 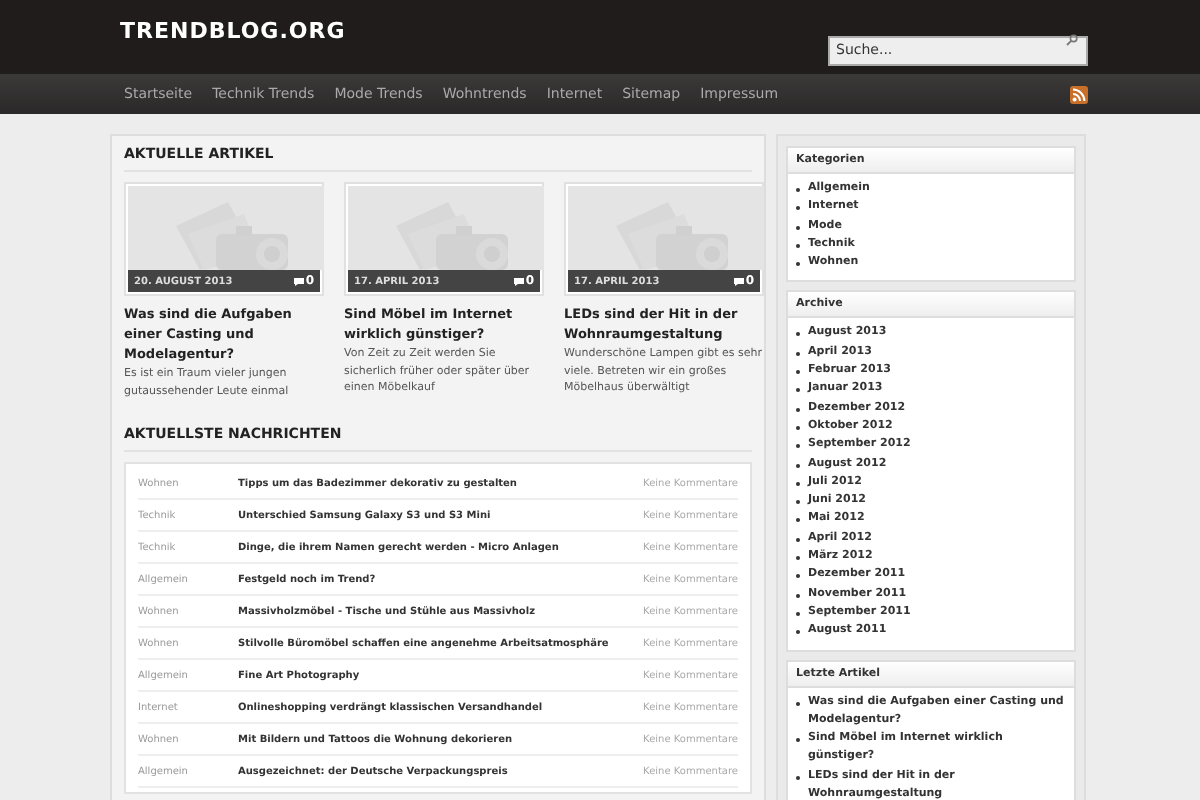 I want to click on rss-icon, so click(x=1079, y=94).